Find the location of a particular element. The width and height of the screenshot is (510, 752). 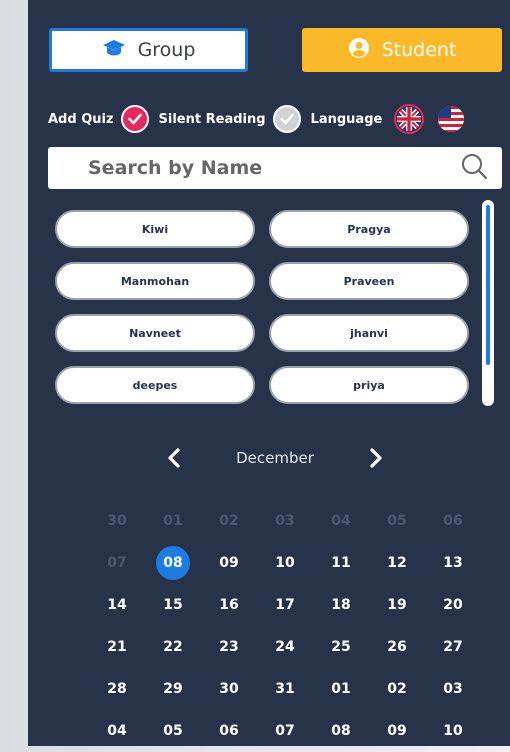

calendar-day: 28 is located at coordinates (117, 689).